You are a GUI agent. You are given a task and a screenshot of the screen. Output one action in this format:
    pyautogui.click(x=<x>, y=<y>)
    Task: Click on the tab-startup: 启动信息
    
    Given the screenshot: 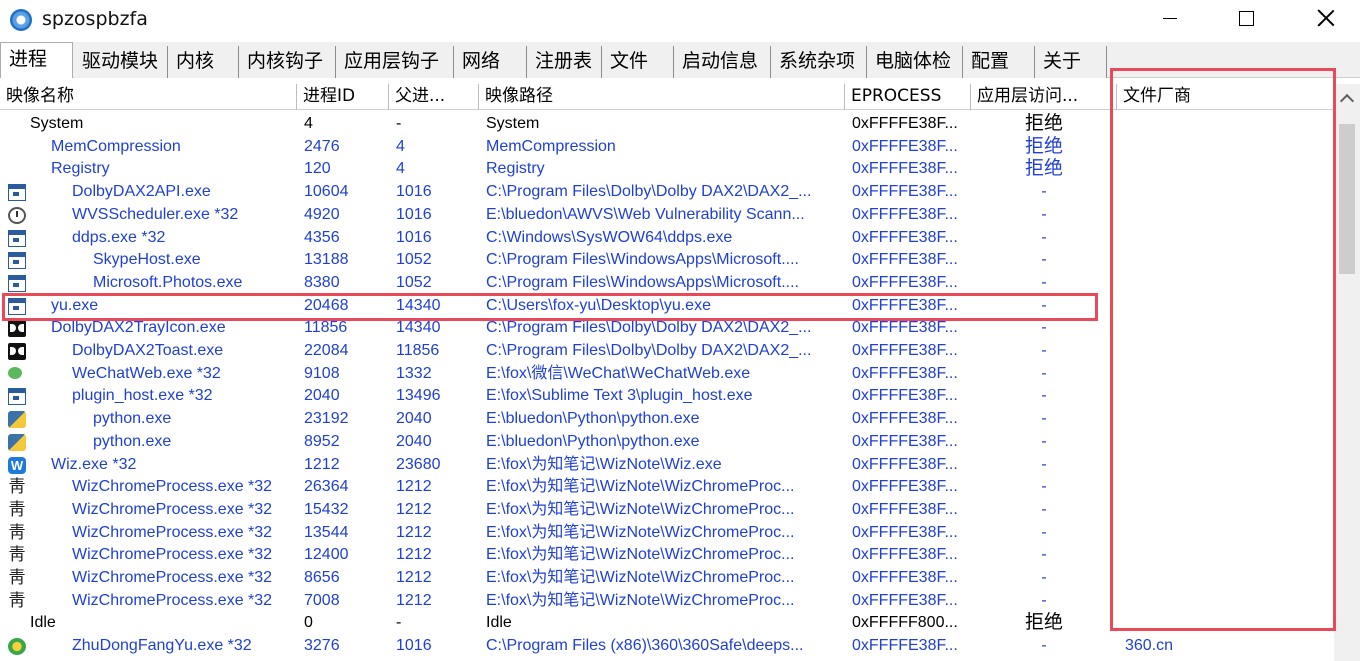 What is the action you would take?
    pyautogui.click(x=722, y=62)
    